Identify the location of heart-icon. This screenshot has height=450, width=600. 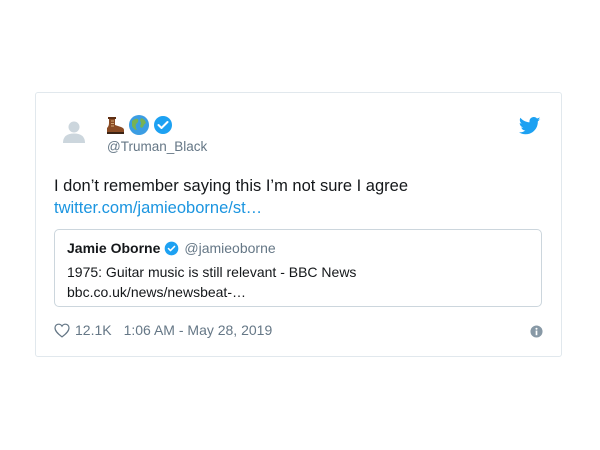
(62, 330).